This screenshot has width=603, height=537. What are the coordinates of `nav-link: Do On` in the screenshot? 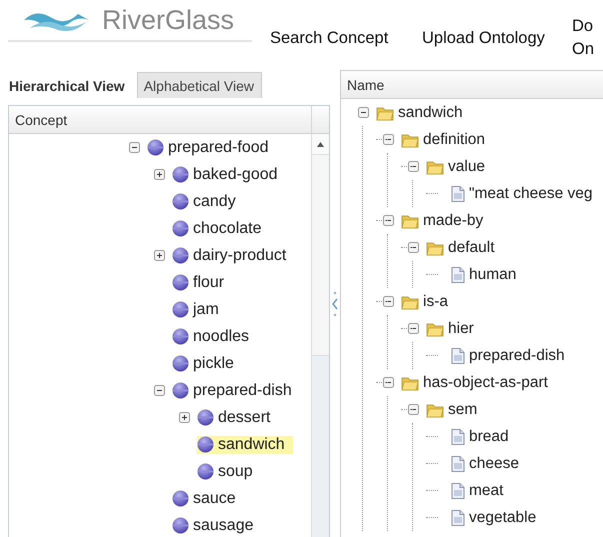 It's located at (583, 30).